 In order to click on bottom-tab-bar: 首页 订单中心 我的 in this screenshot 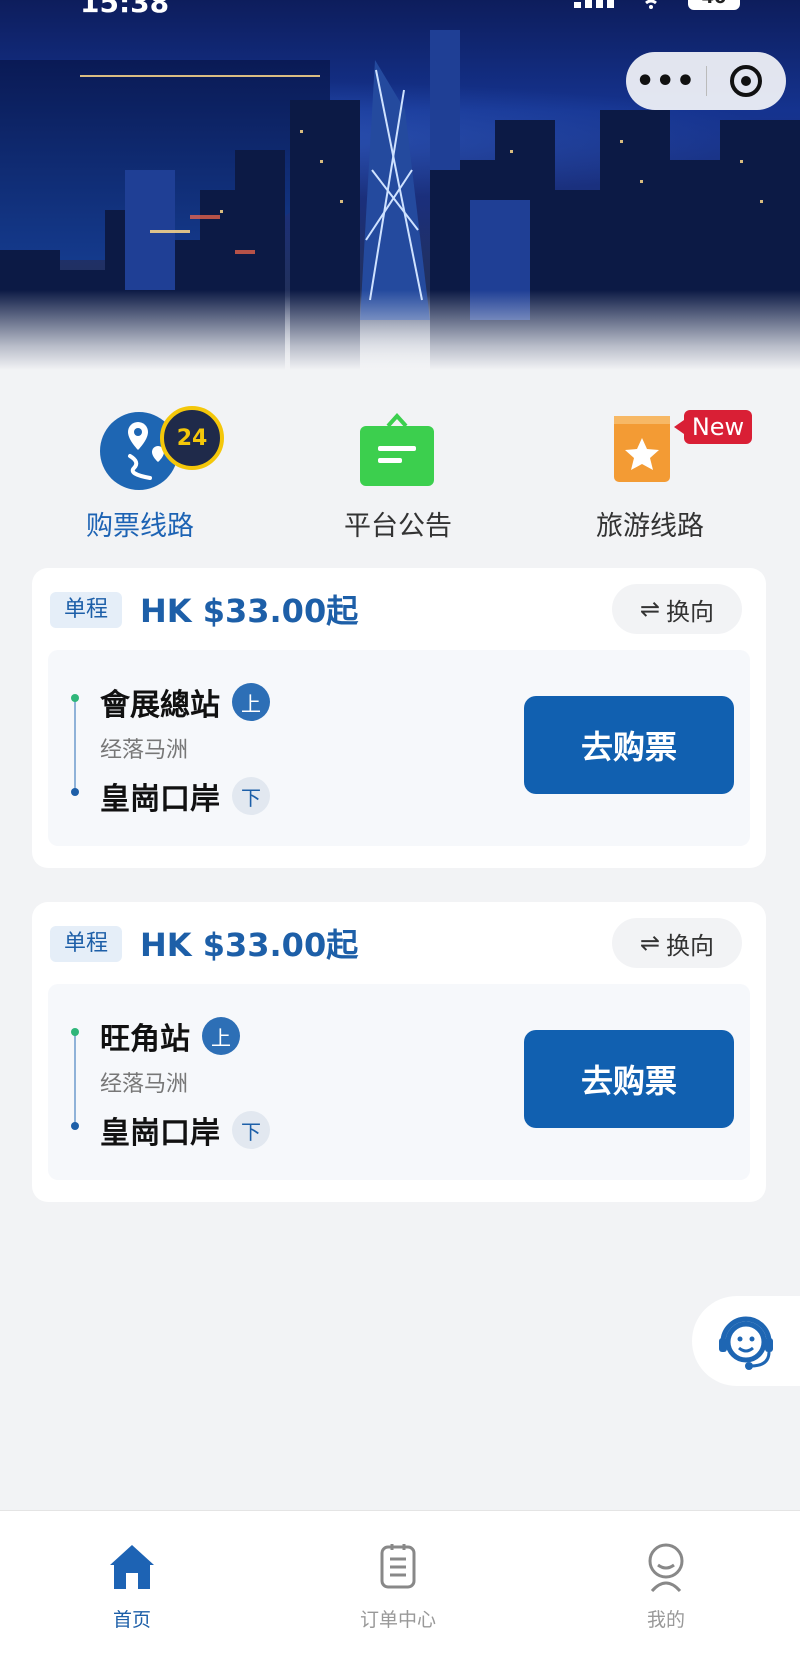, I will do `click(400, 1586)`.